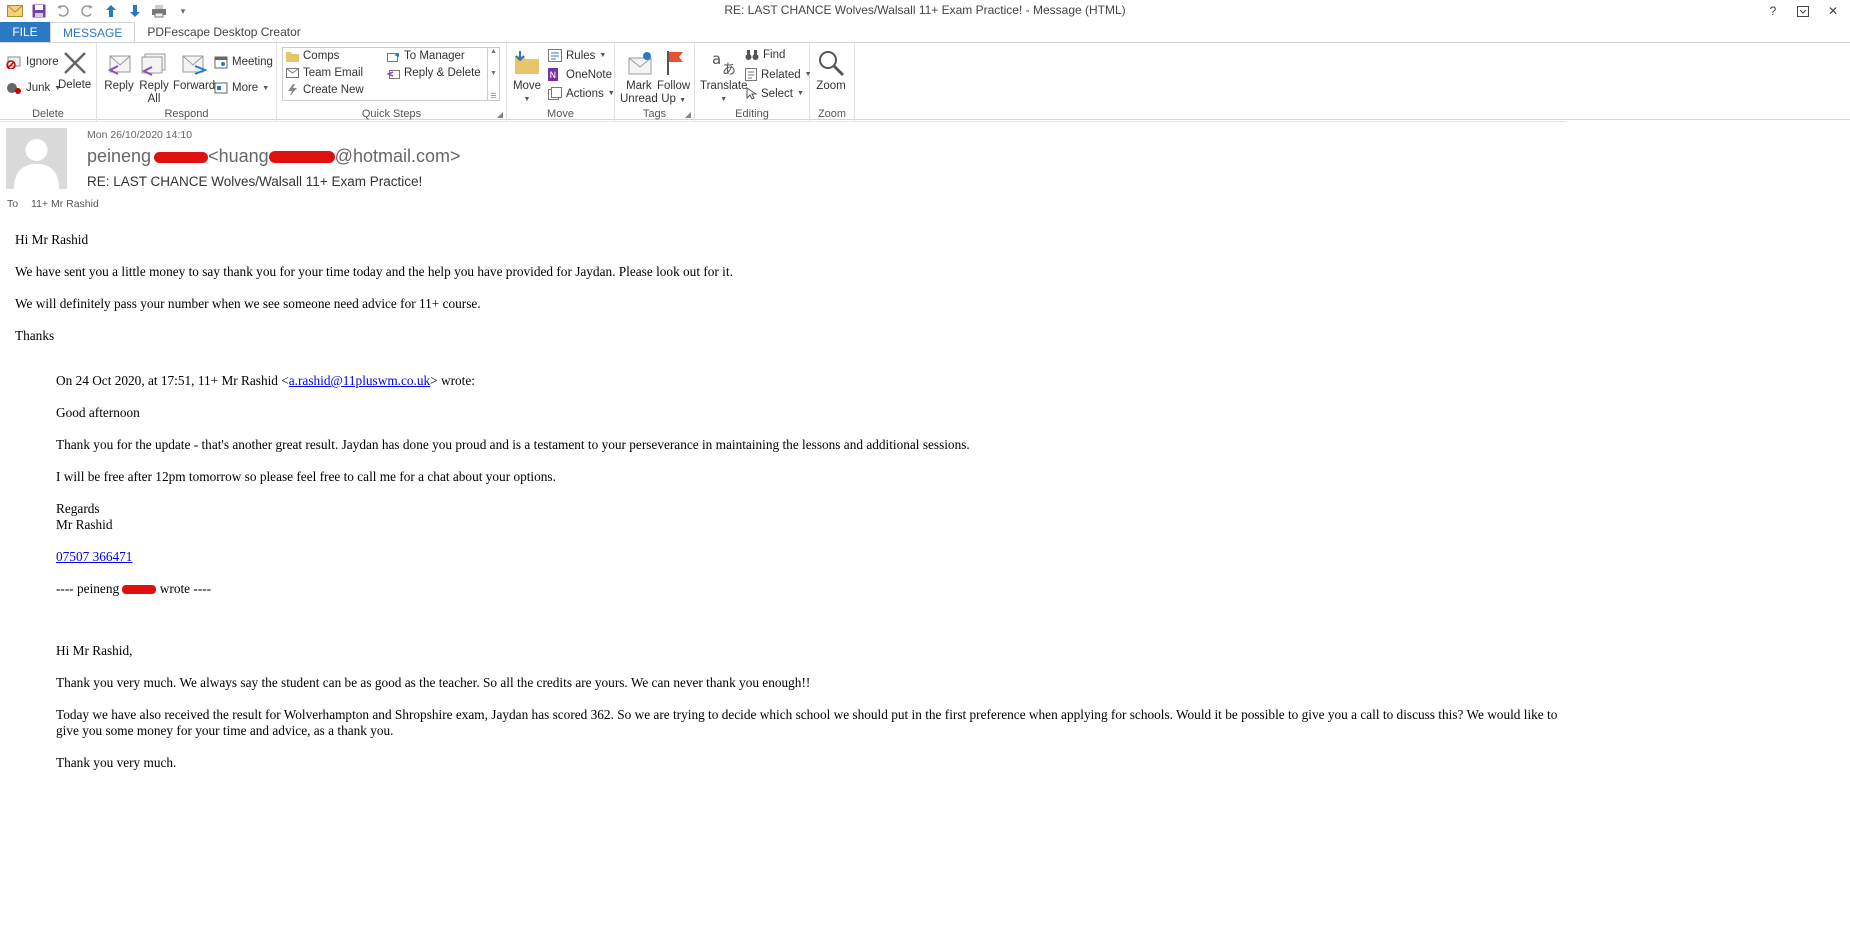 The image size is (1850, 939). What do you see at coordinates (312, 56) in the screenshot?
I see `quickstep-comps: Comps` at bounding box center [312, 56].